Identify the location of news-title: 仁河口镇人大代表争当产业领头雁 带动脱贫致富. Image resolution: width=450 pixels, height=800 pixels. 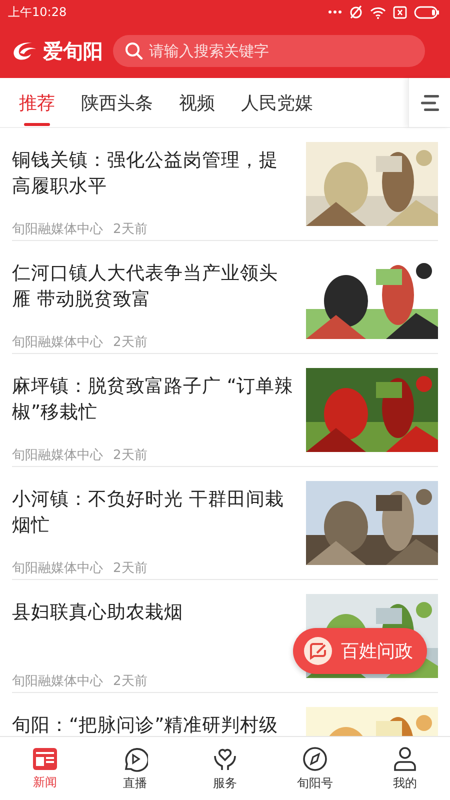
(145, 287).